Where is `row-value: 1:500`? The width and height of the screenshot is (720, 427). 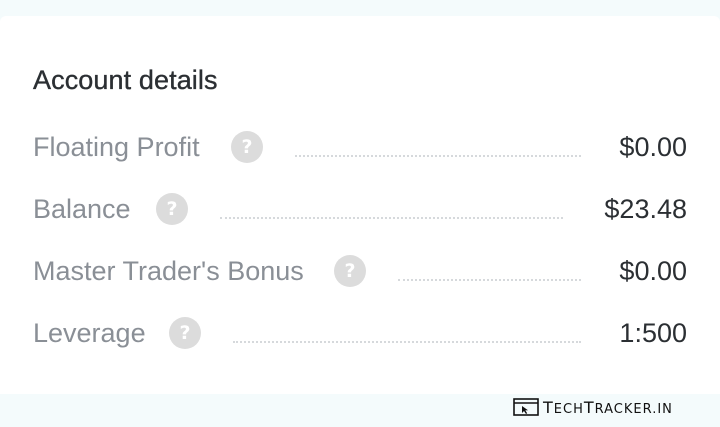
row-value: 1:500 is located at coordinates (653, 333).